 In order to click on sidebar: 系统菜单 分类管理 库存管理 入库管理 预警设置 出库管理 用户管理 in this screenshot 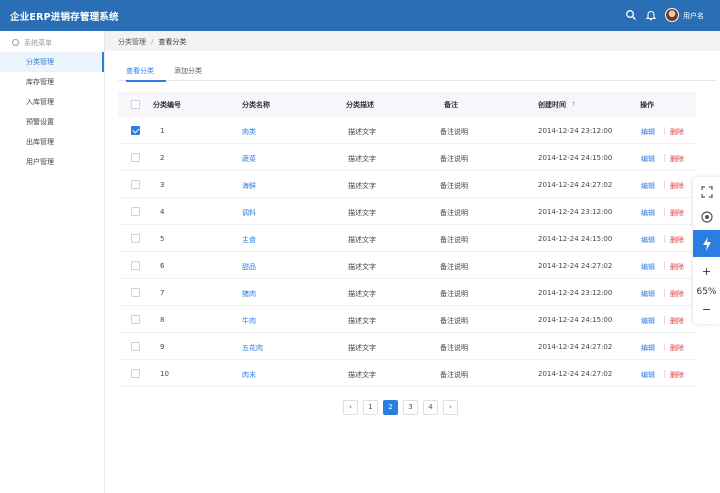, I will do `click(52, 262)`.